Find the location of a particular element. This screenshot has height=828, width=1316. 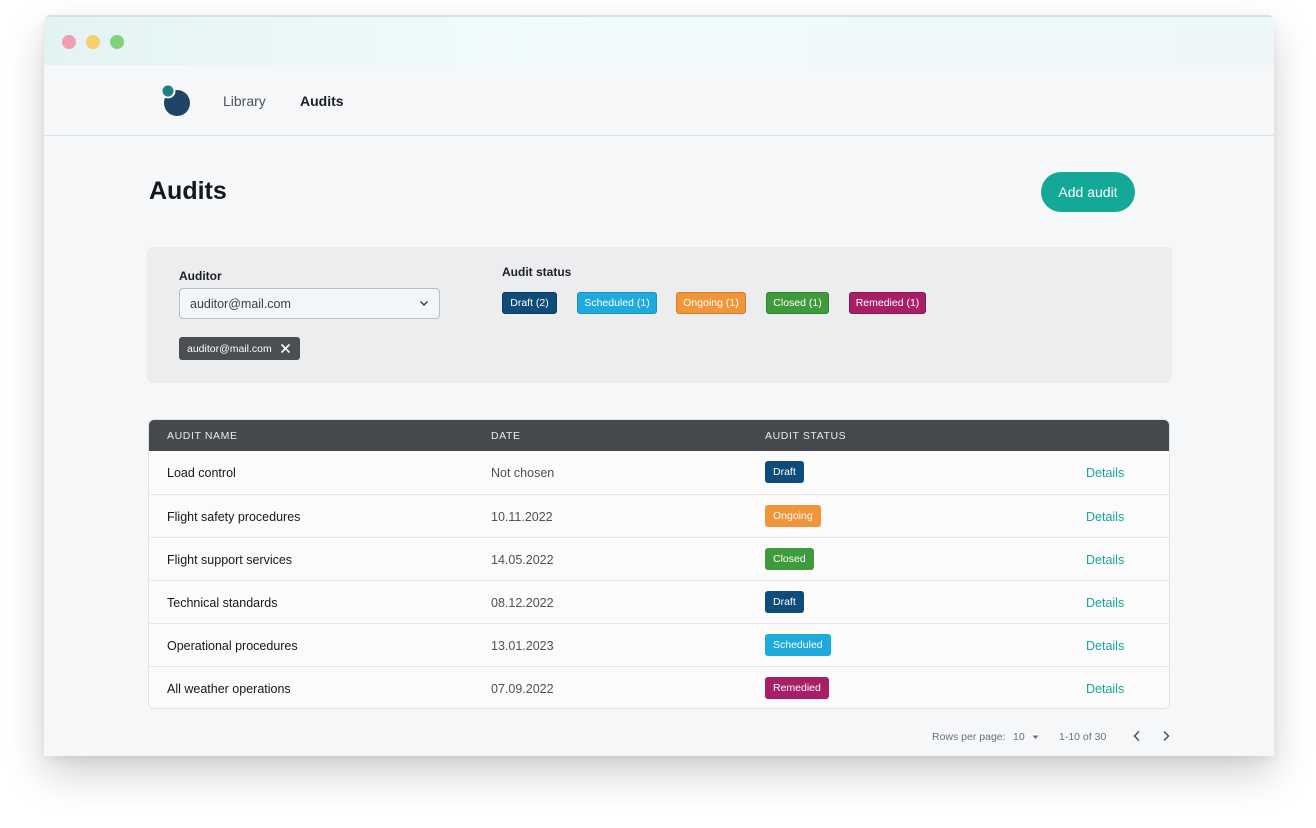

chevron-left-icon is located at coordinates (1137, 736).